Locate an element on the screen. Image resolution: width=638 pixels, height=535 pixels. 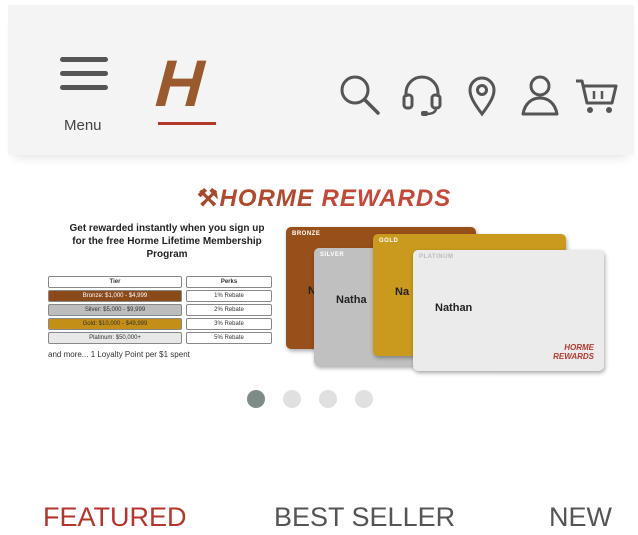
table-cell: Platinum: $50,000+ is located at coordinates (115, 338).